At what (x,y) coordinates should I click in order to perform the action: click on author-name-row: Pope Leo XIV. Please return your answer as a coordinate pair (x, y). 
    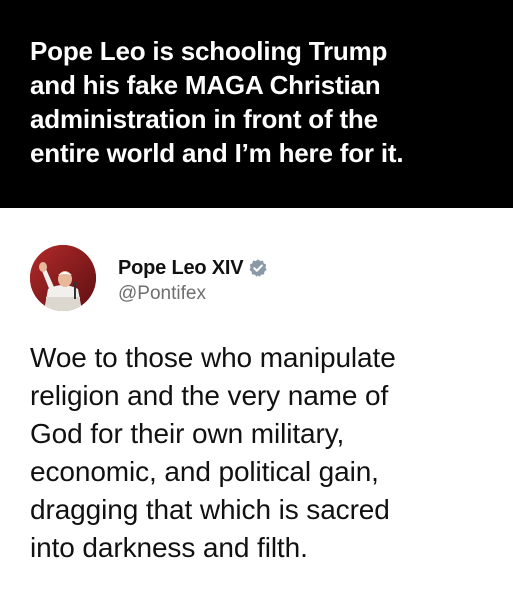
    Looking at the image, I should click on (193, 268).